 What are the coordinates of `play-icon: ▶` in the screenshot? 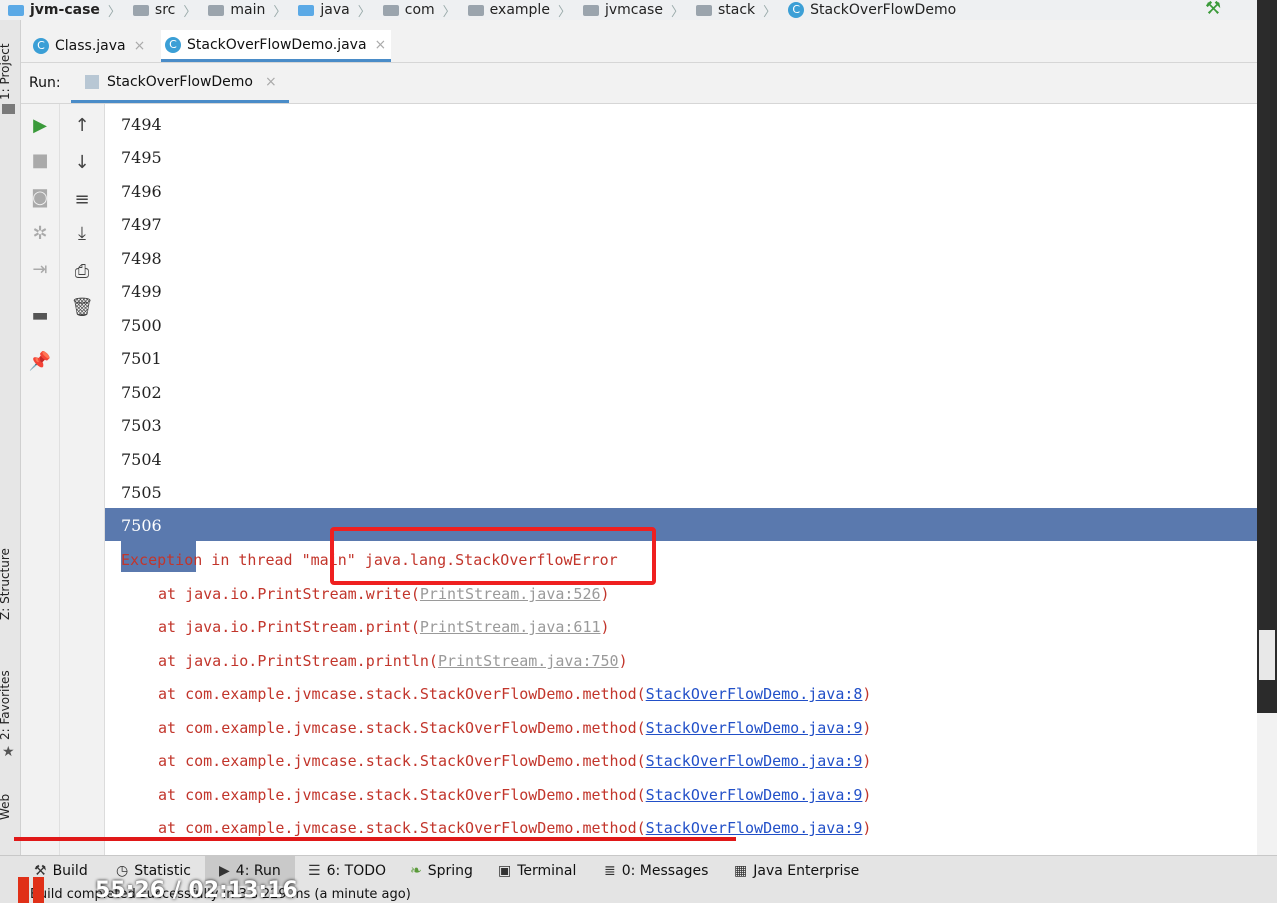 It's located at (224, 871).